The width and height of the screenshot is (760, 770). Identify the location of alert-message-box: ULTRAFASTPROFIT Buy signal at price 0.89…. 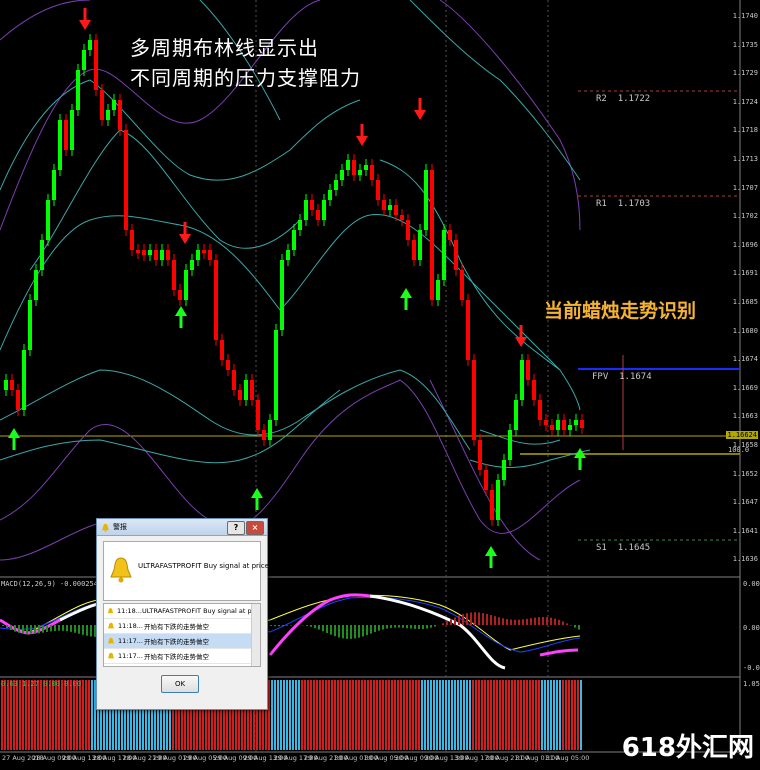
(200, 571).